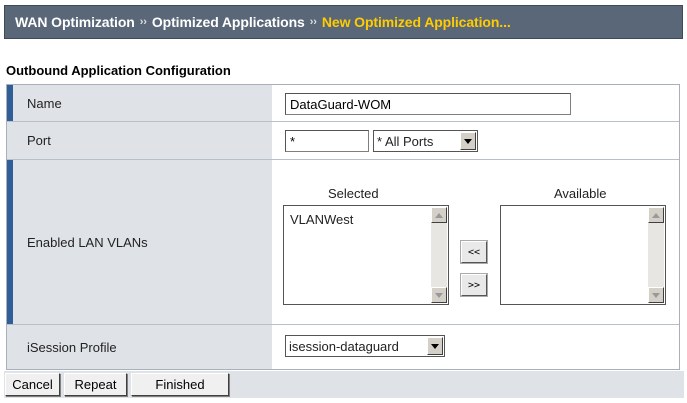 The width and height of the screenshot is (687, 403). What do you see at coordinates (139, 103) in the screenshot?
I see `name-label: Name` at bounding box center [139, 103].